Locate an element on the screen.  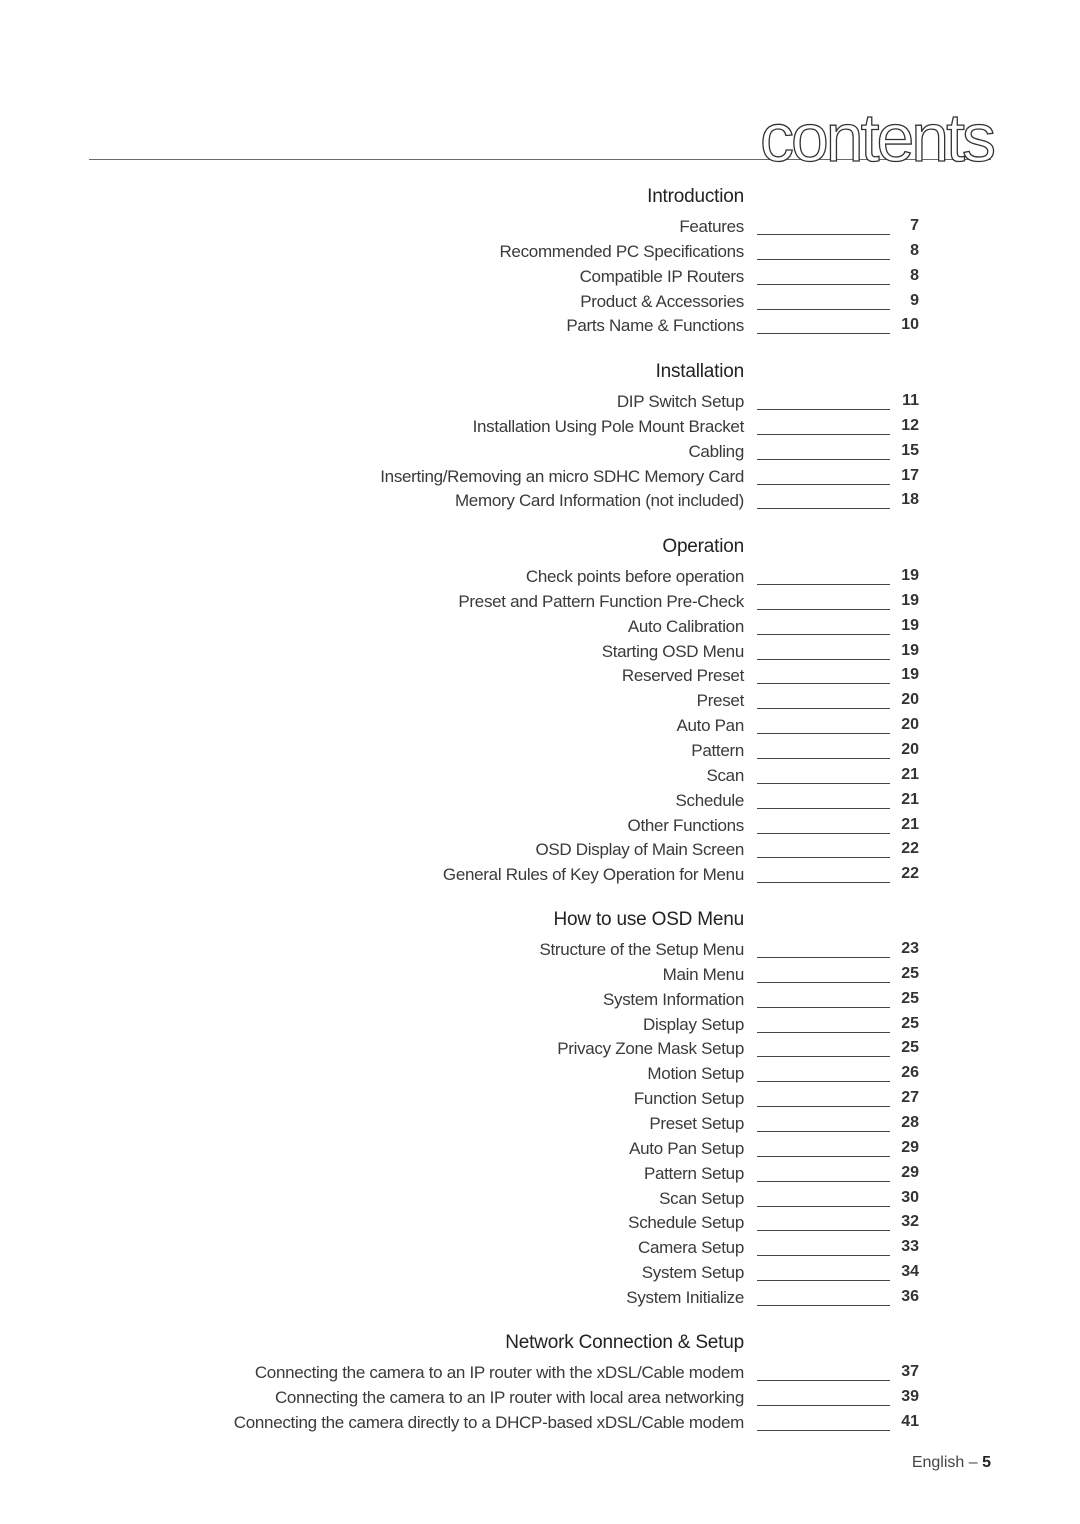
entry-page-number: 36 is located at coordinates (910, 1296).